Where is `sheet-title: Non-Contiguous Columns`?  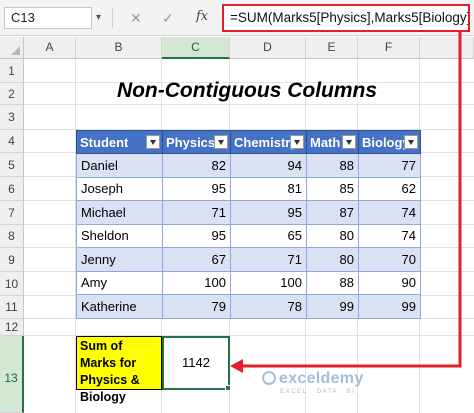 sheet-title: Non-Contiguous Columns is located at coordinates (247, 90).